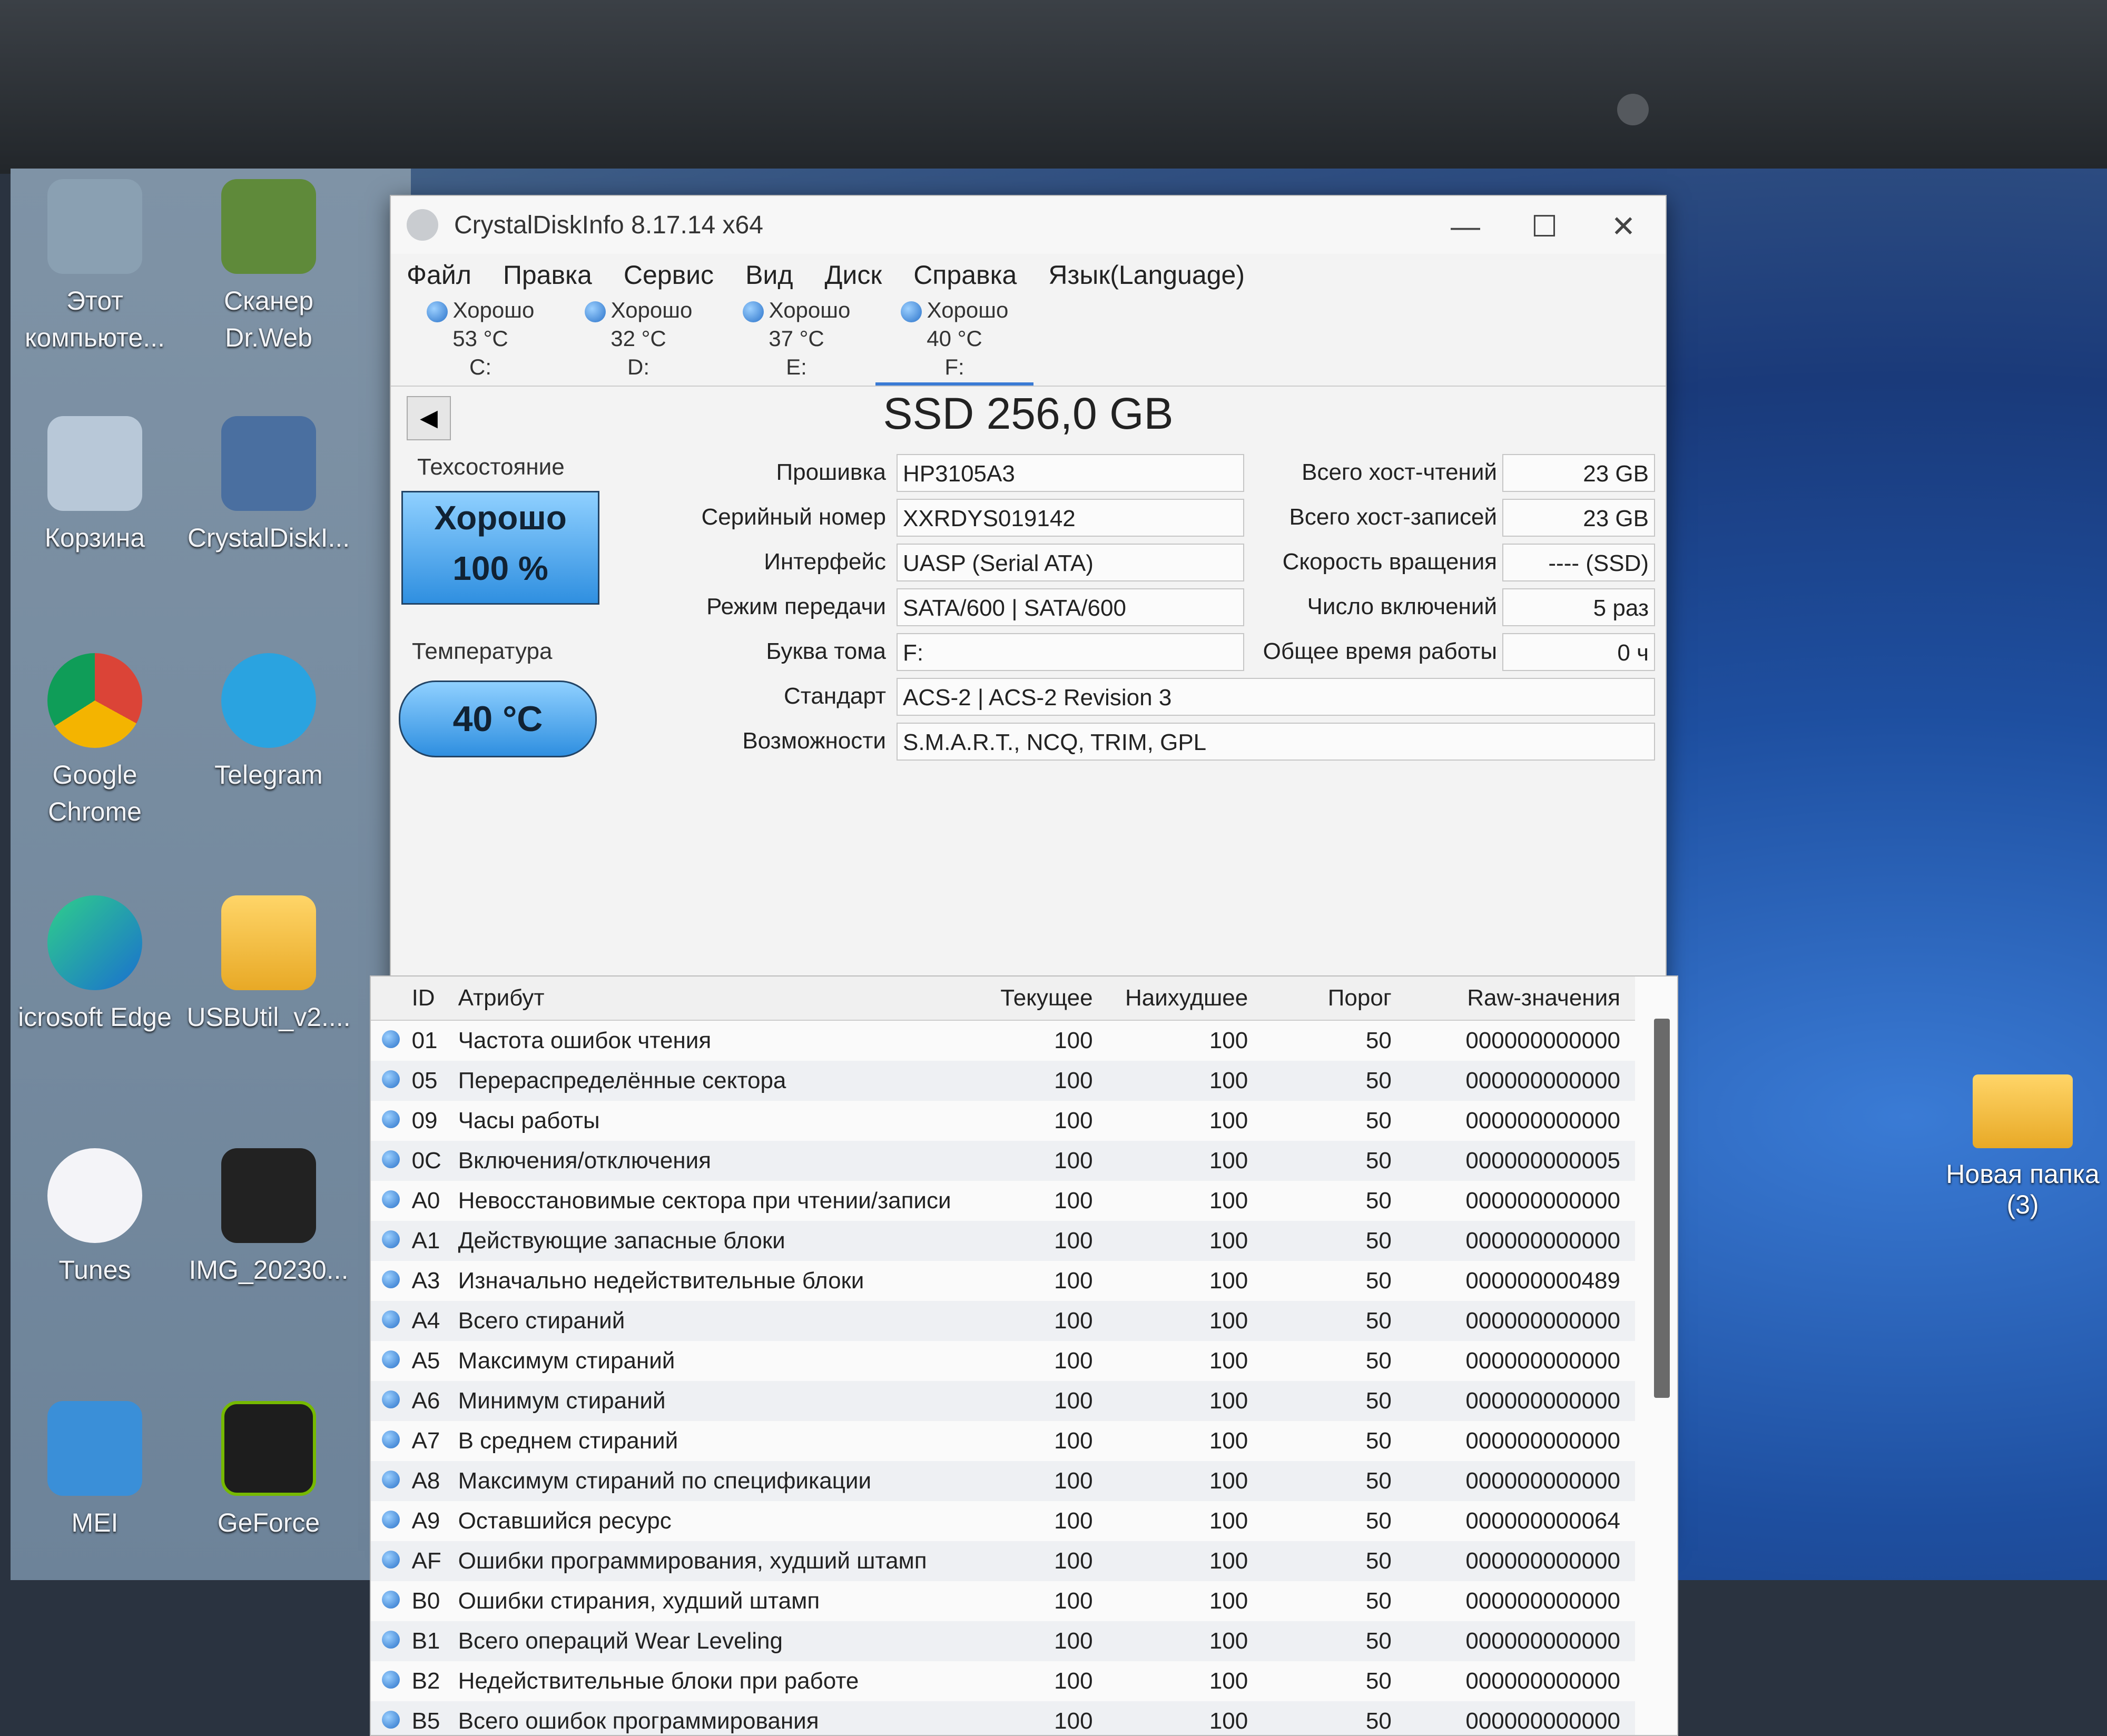 This screenshot has height=1736, width=2107. I want to click on monitor-bezel, so click(1053, 87).